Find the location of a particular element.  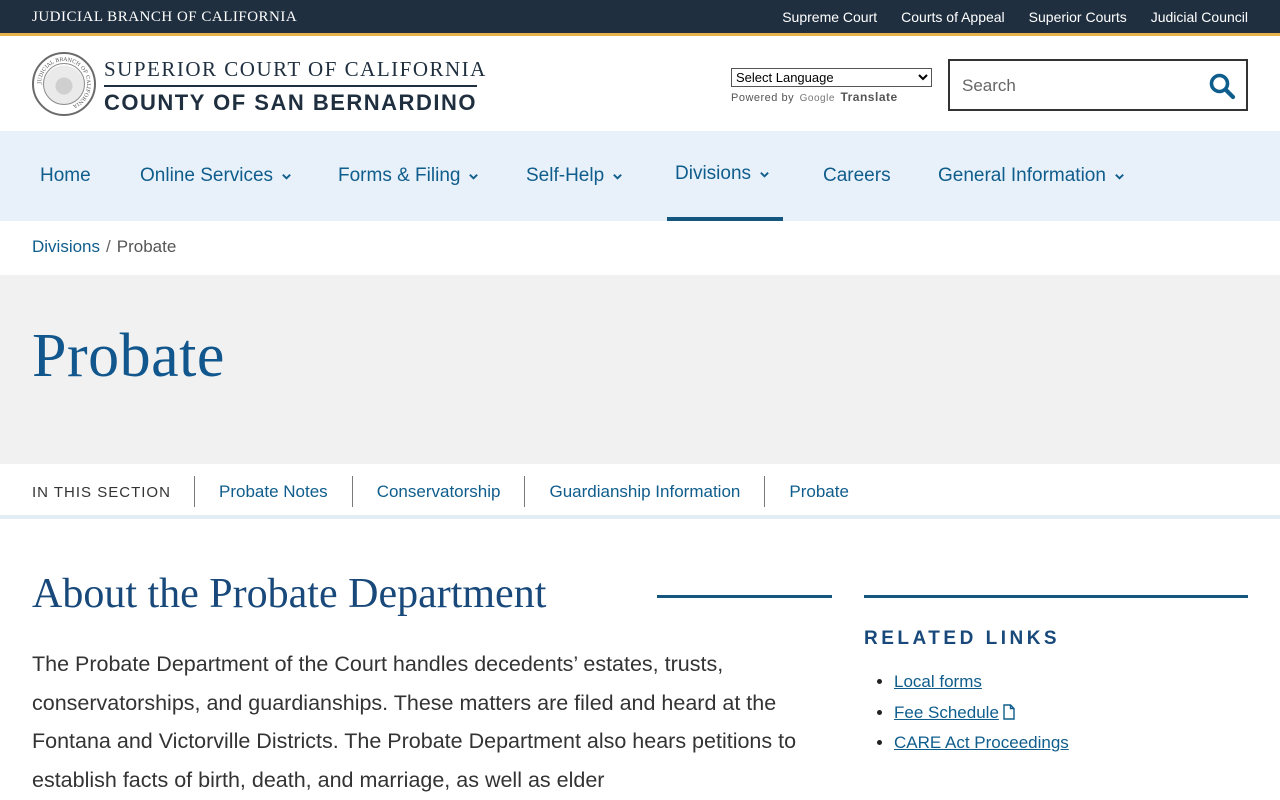

nav-item-forms-filing: Forms & Filing is located at coordinates (408, 176).